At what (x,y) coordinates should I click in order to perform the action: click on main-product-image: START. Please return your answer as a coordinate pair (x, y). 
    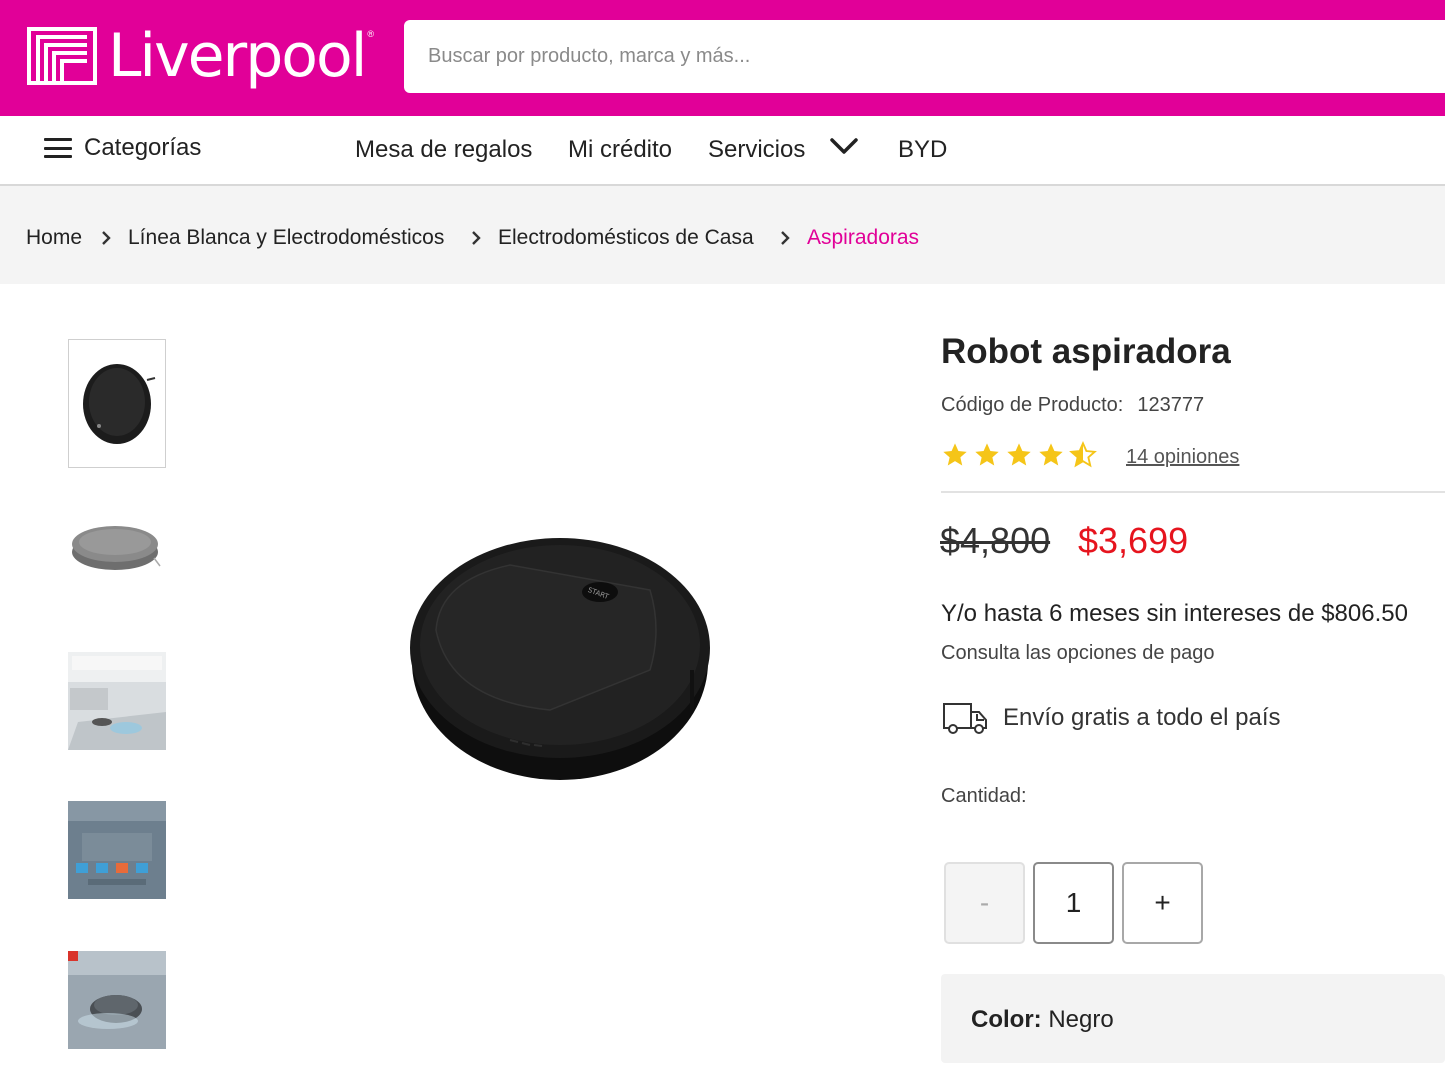
    Looking at the image, I should click on (560, 655).